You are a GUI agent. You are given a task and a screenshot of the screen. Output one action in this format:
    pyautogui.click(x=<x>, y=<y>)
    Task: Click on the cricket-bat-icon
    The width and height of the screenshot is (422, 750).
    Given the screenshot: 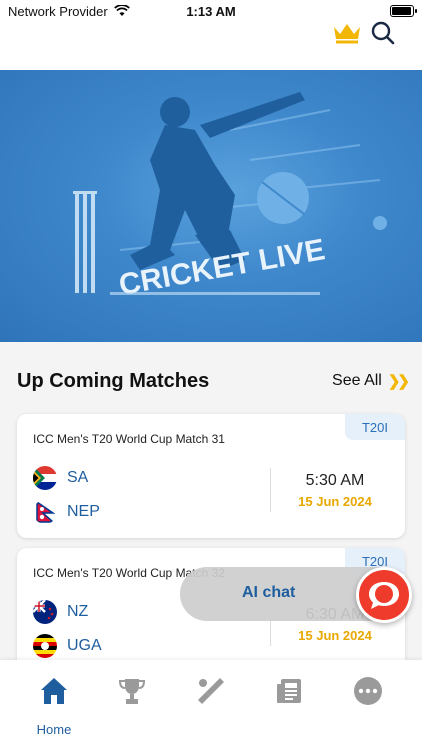 What is the action you would take?
    pyautogui.click(x=211, y=691)
    